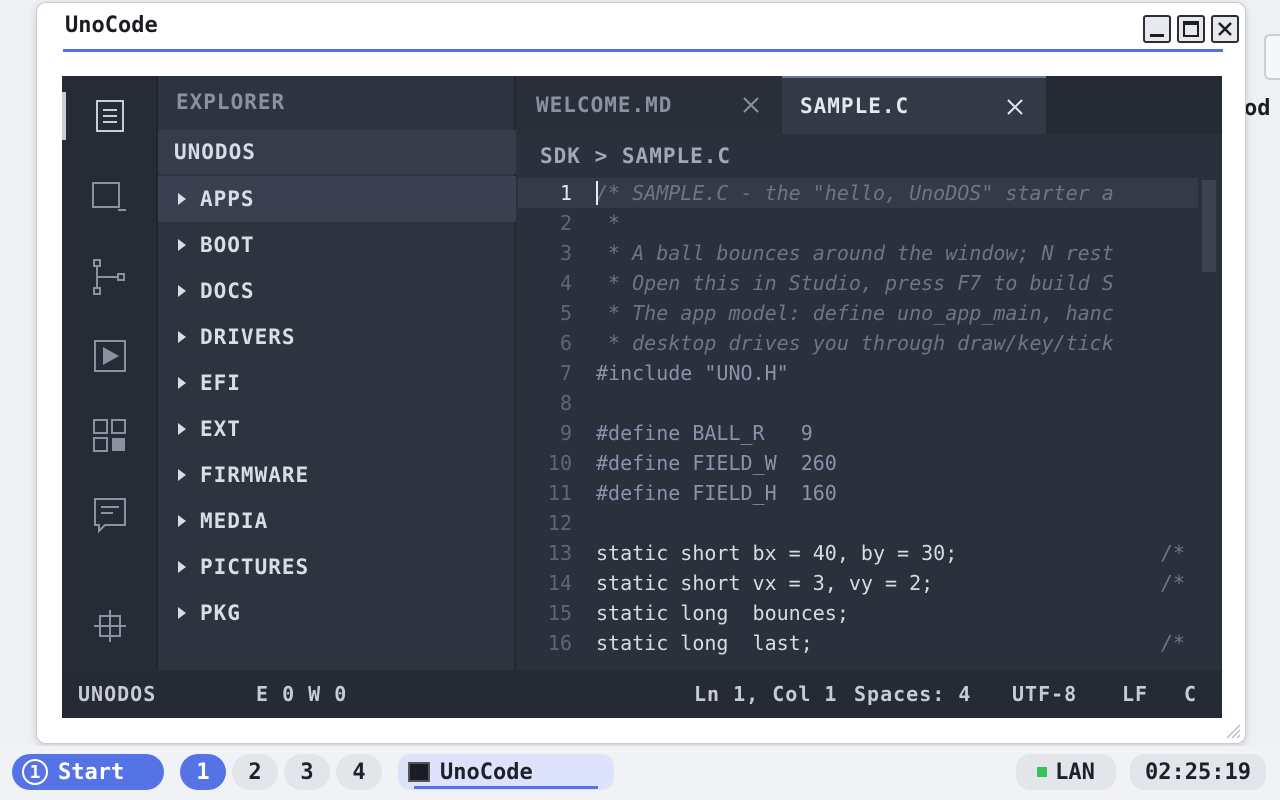 The image size is (1280, 800). I want to click on code-line: 13 static short bx = 40, by = 30; /*, so click(858, 553).